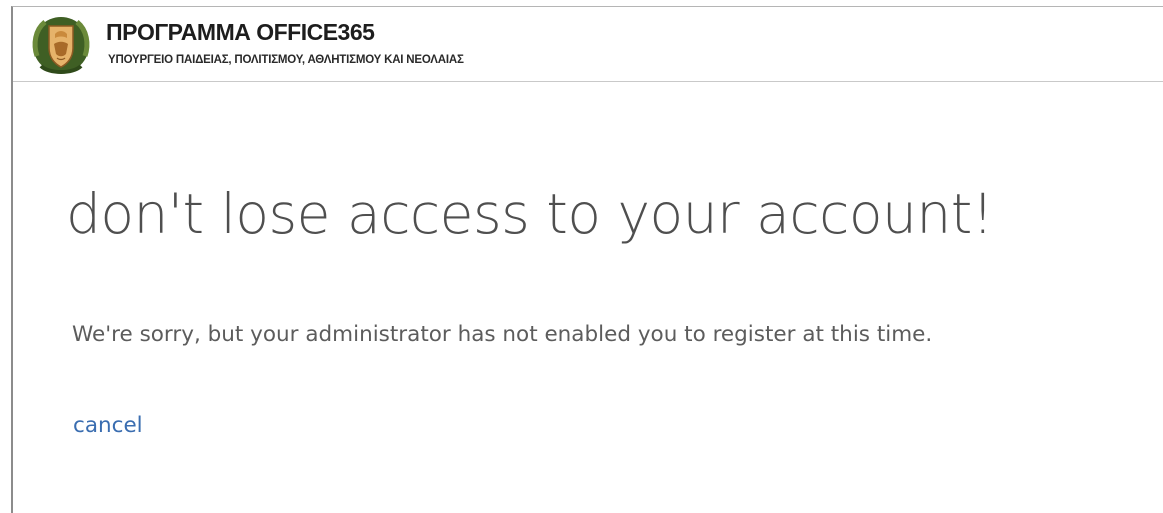 This screenshot has height=513, width=1163. What do you see at coordinates (240, 32) in the screenshot?
I see `brand-title: ΠΡΟΓΡΑΜΜΑ OFFICE365` at bounding box center [240, 32].